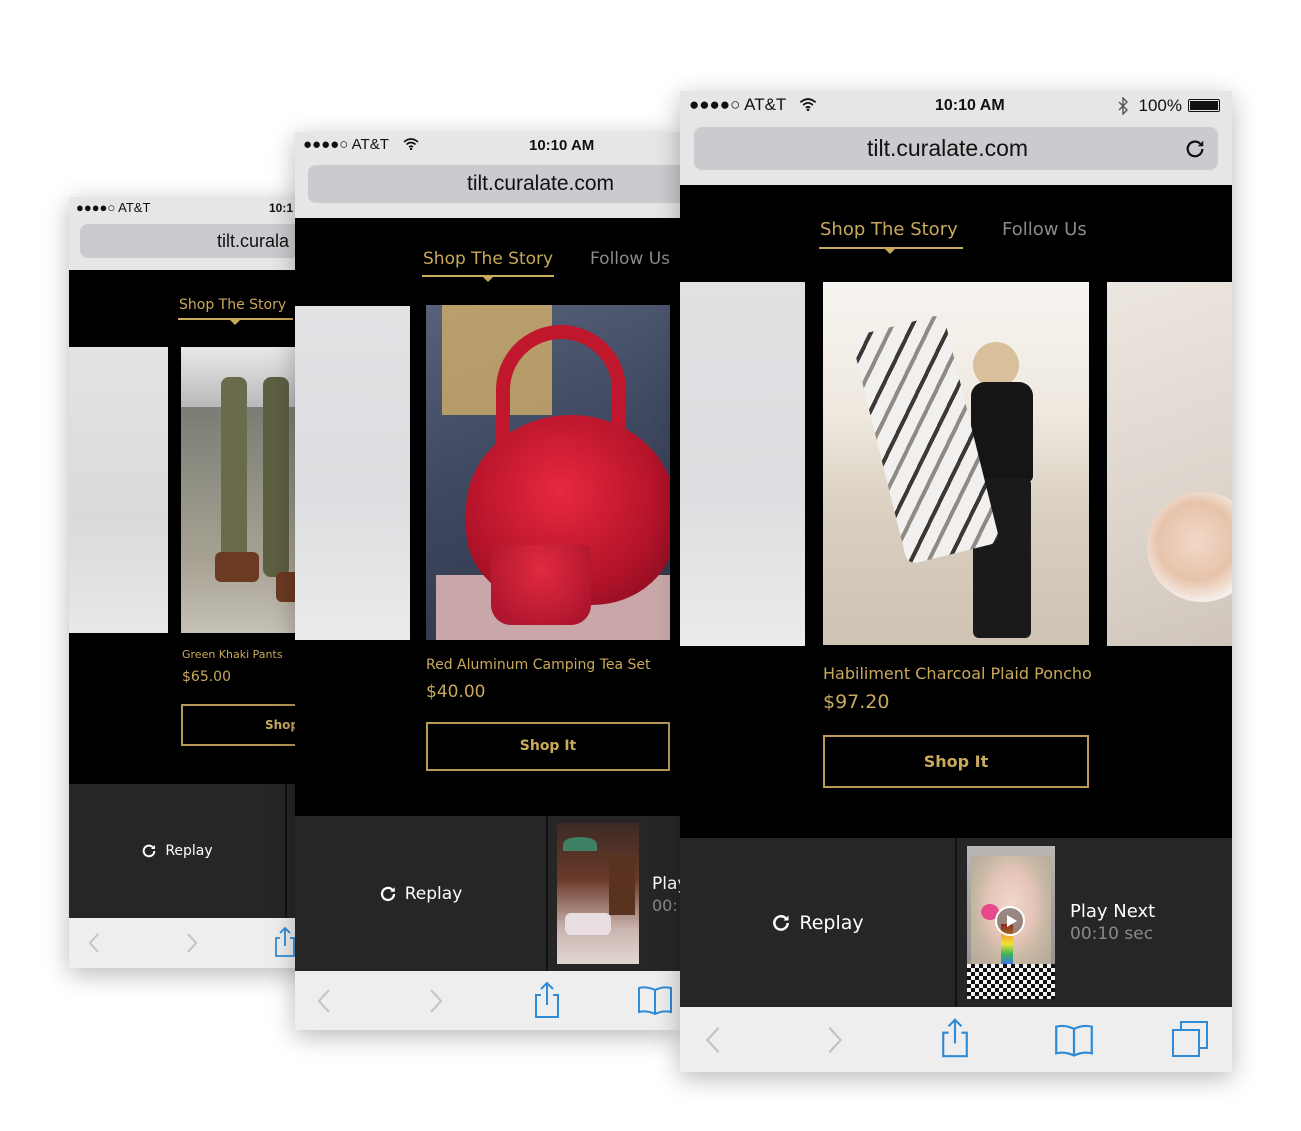  I want to click on url-text: tilt.curala, so click(253, 241).